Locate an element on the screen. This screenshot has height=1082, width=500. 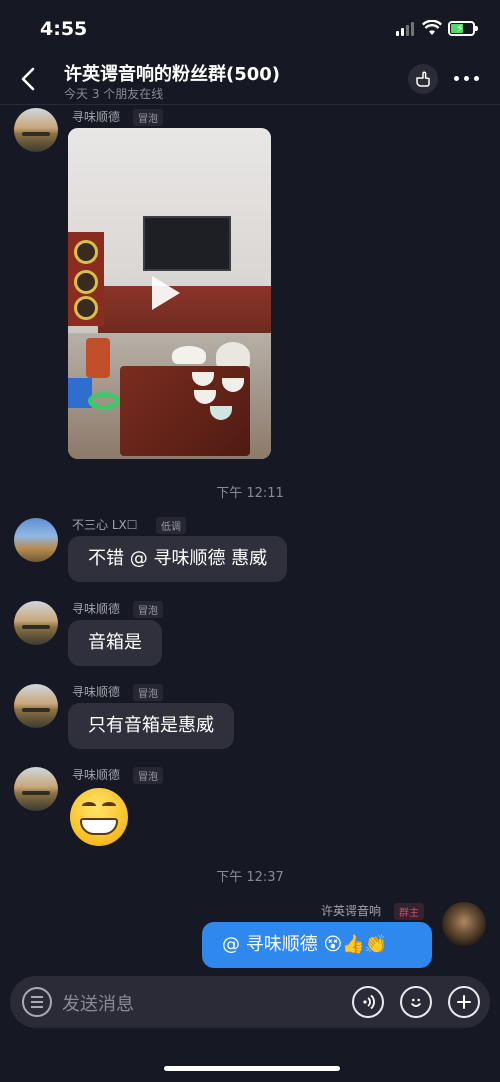
wifi-icon is located at coordinates (432, 27).